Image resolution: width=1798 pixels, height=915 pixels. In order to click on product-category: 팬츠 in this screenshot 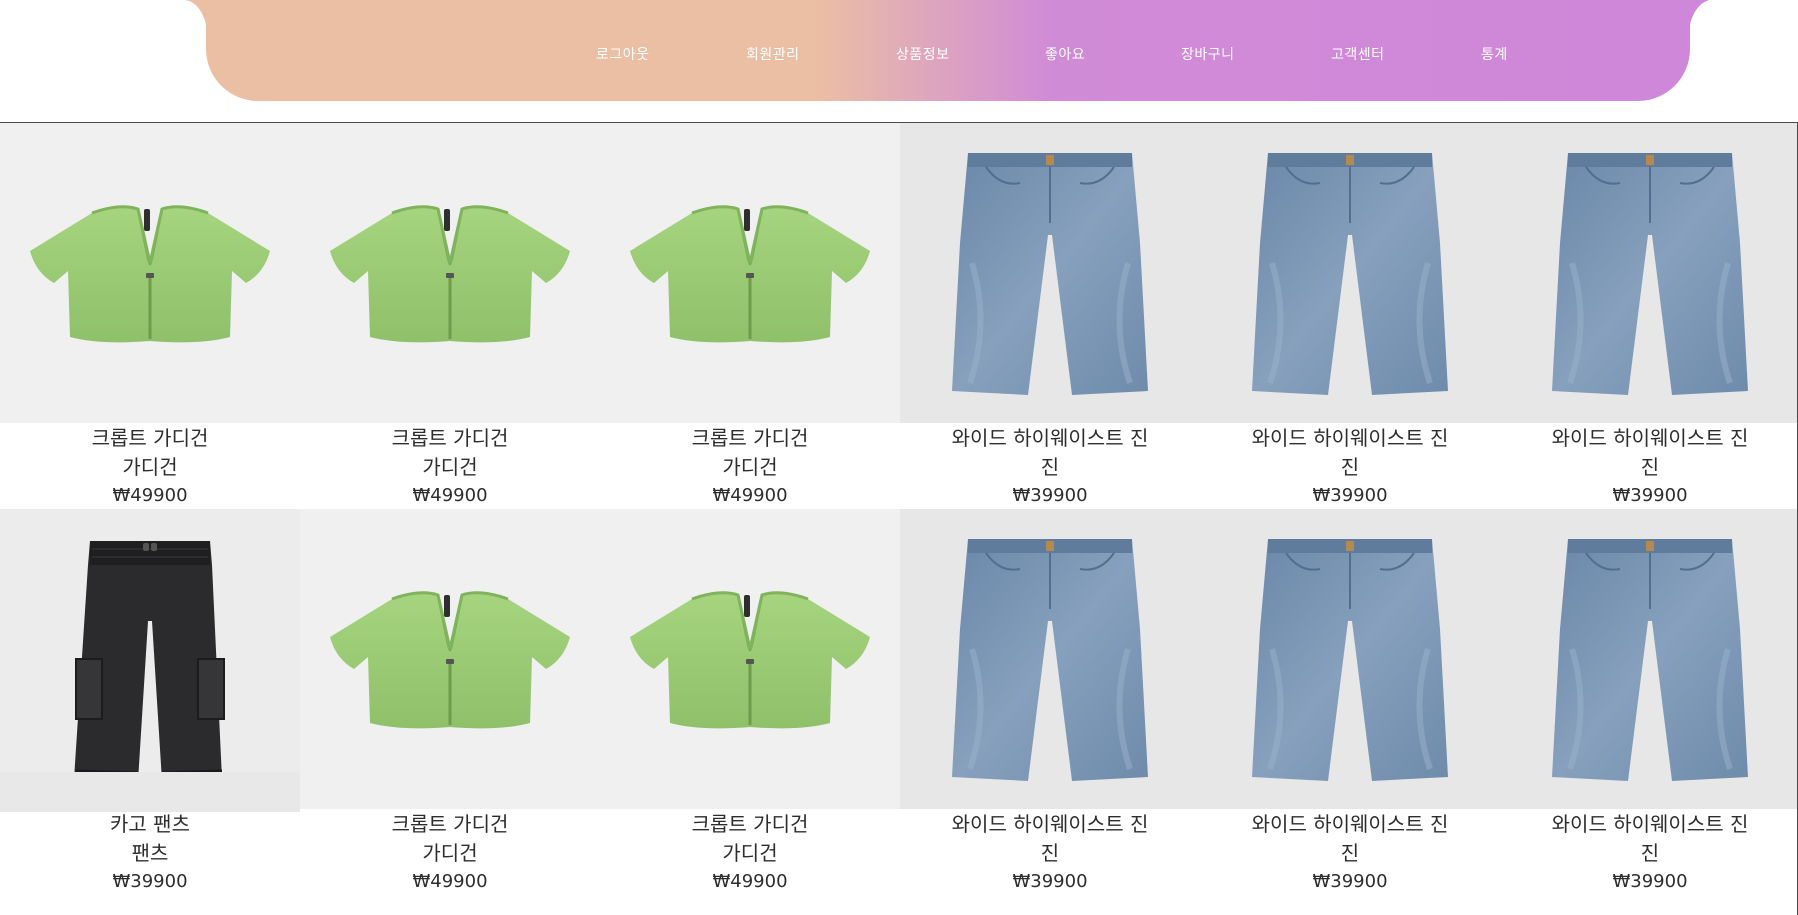, I will do `click(150, 853)`.